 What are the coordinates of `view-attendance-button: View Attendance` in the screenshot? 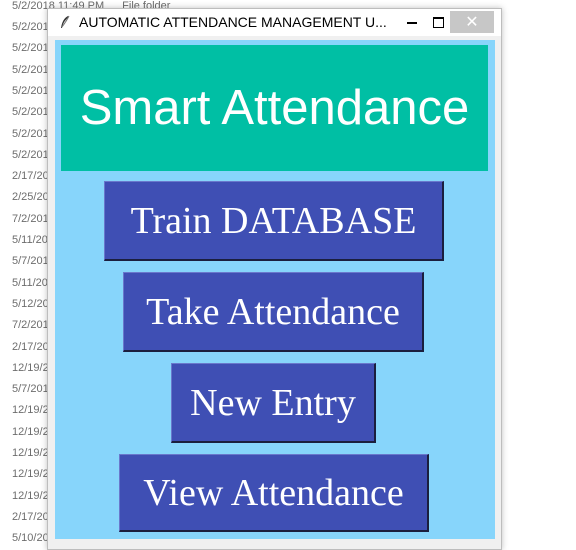 It's located at (274, 493).